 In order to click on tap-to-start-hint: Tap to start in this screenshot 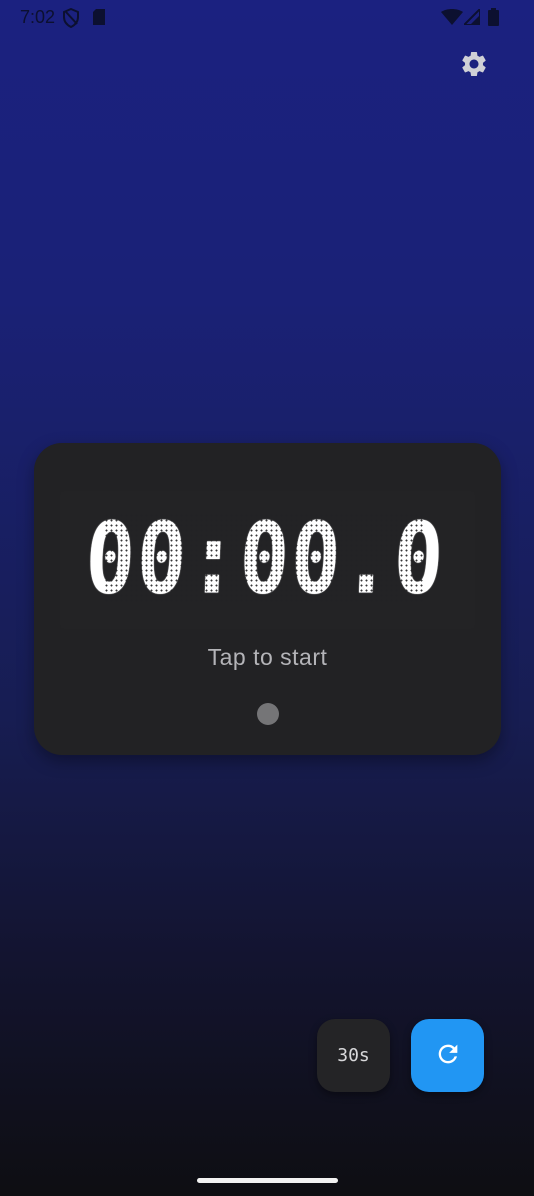, I will do `click(267, 657)`.